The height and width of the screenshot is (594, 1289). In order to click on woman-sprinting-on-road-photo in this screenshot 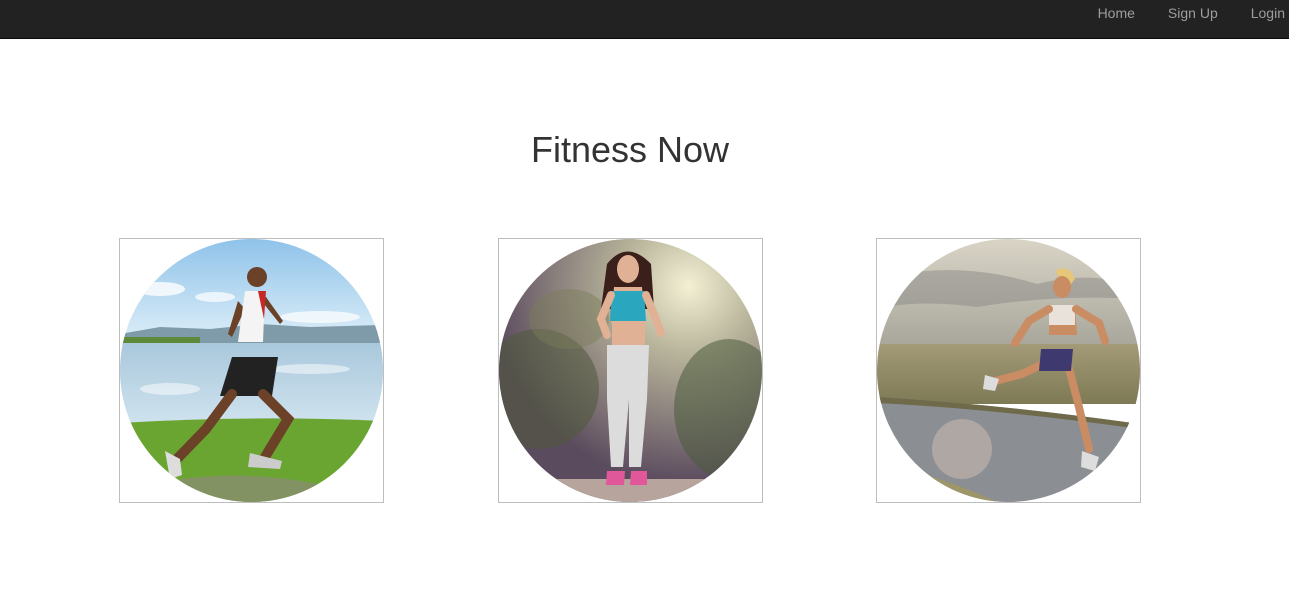, I will do `click(1008, 370)`.